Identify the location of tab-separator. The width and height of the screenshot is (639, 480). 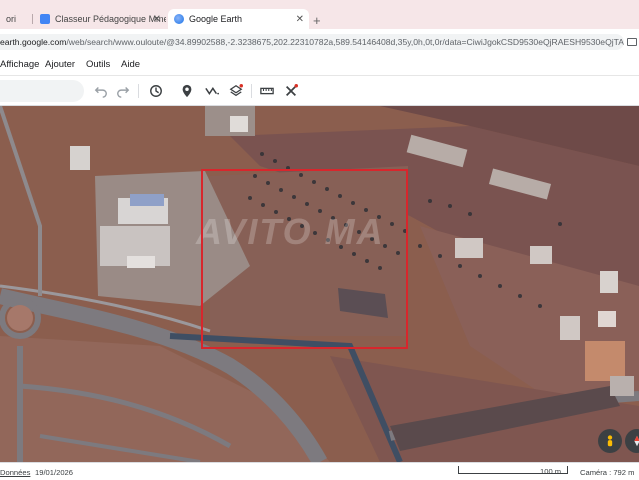
(32, 19).